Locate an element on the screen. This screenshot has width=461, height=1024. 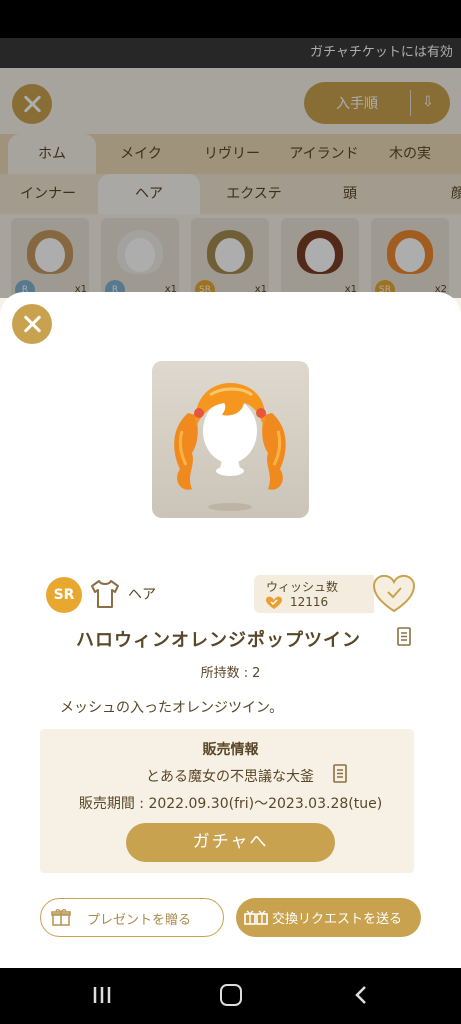
gacha-name: とある魔女の不思議な大釜 is located at coordinates (230, 777).